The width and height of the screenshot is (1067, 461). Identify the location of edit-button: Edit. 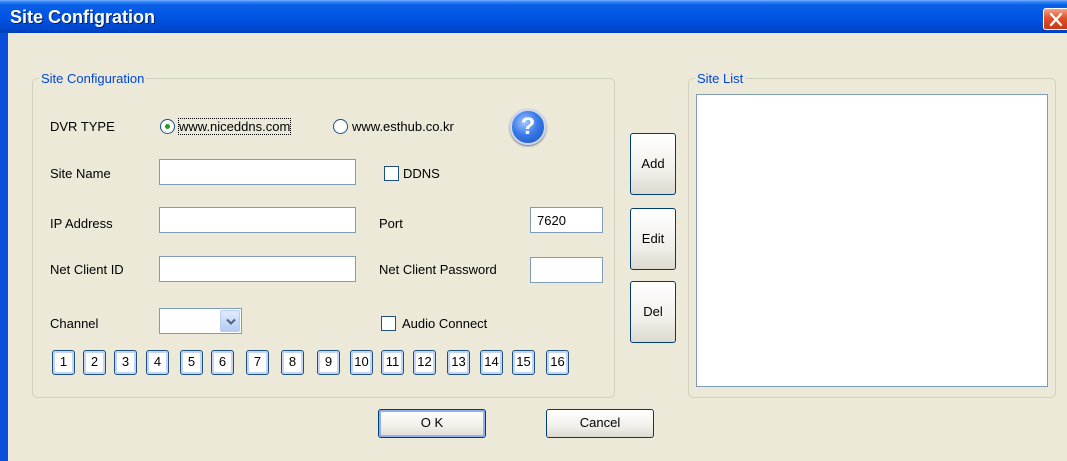
(653, 239).